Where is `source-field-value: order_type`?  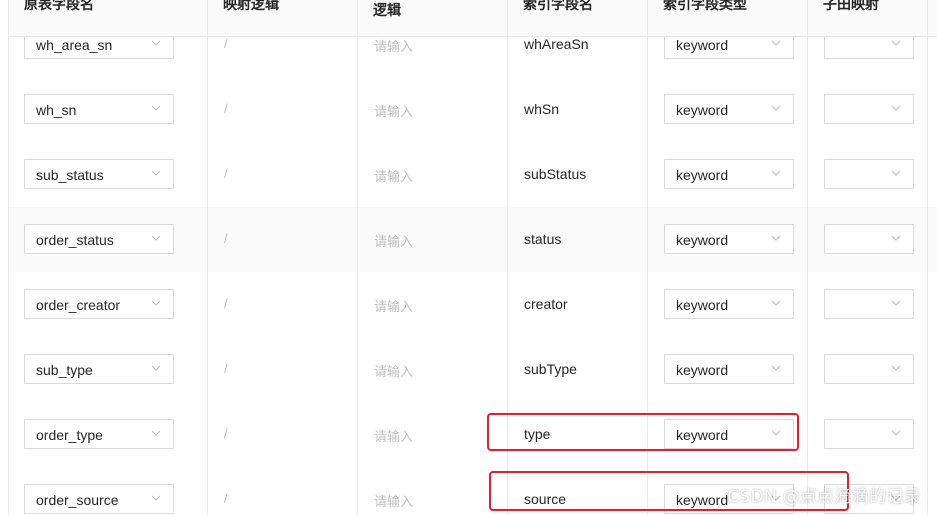
source-field-value: order_type is located at coordinates (69, 435).